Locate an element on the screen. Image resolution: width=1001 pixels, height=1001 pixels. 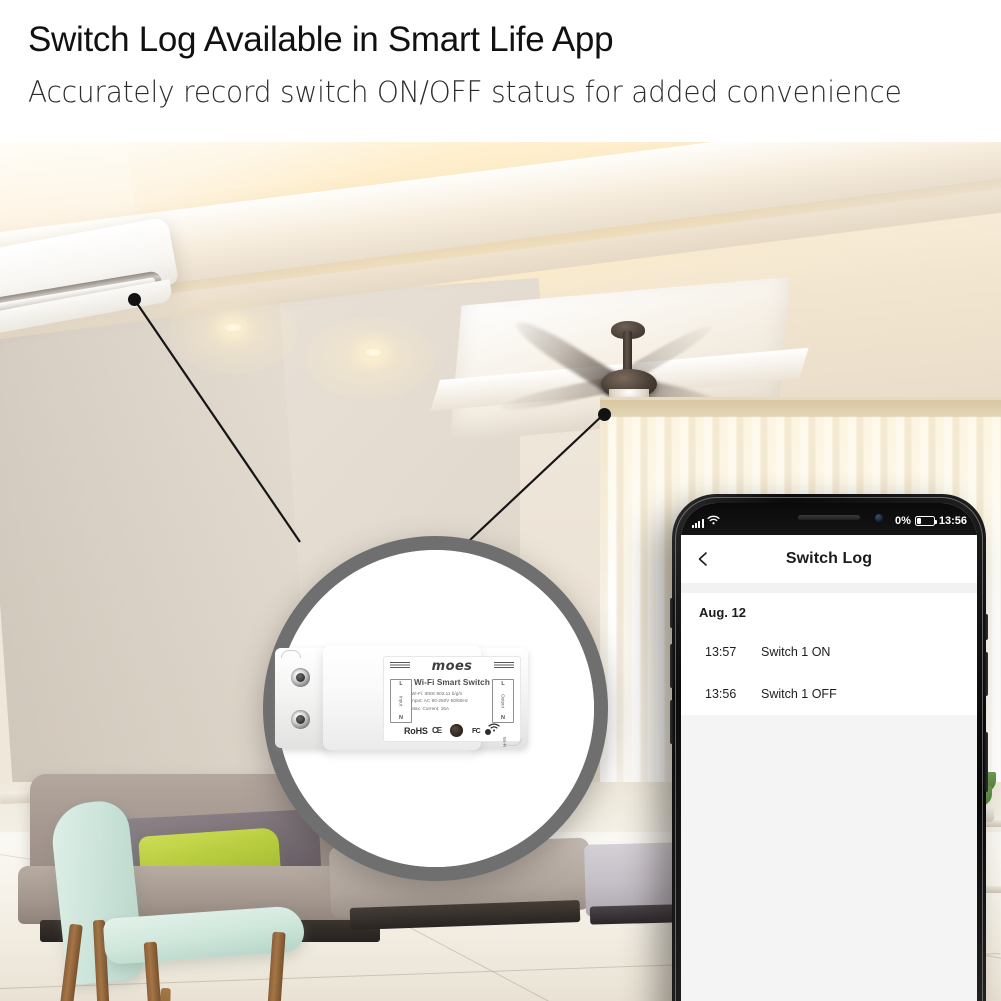
list-item: 13:57 Switch 1 ON is located at coordinates (829, 652).